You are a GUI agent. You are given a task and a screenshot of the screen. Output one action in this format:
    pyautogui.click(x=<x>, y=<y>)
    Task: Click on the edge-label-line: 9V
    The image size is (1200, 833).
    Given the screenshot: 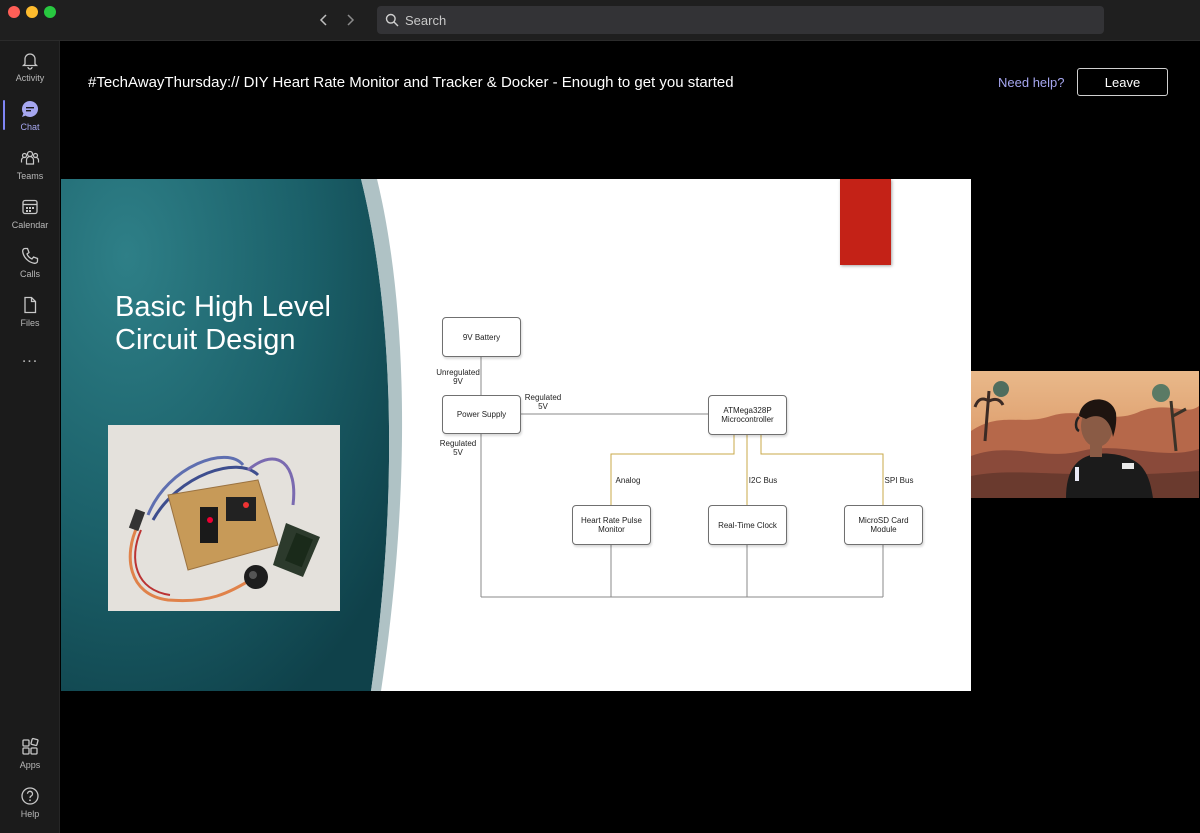 What is the action you would take?
    pyautogui.click(x=458, y=381)
    